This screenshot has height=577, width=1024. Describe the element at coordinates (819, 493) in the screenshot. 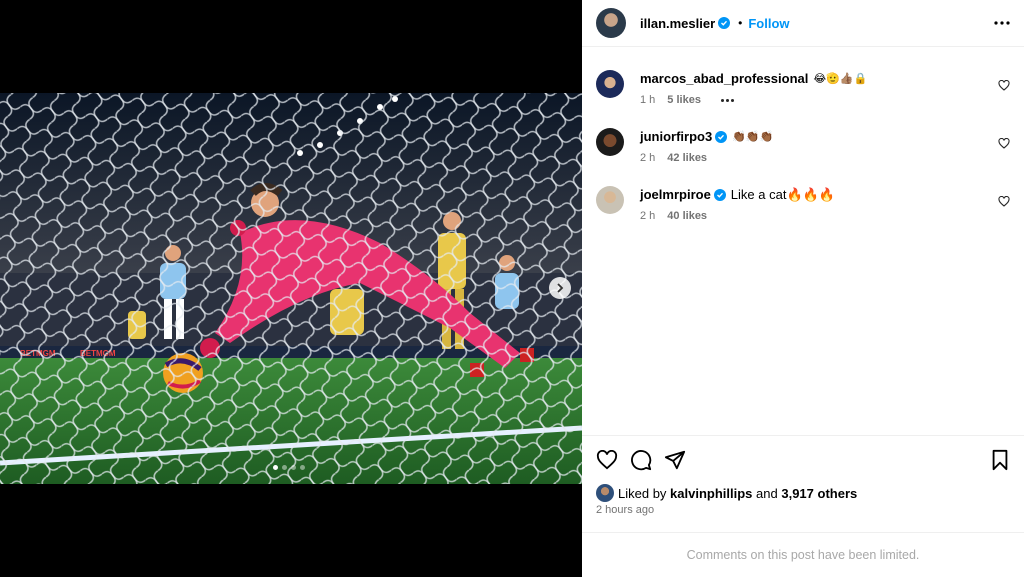

I see `likes-others-link: 3,917 others` at that location.